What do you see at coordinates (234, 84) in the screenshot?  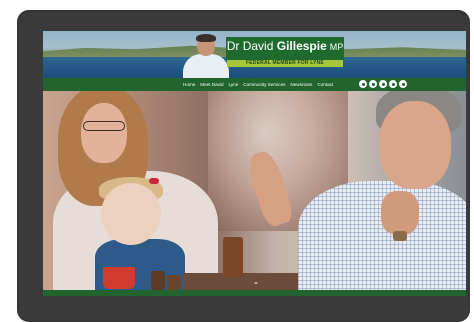 I see `nav-item-lyne: Lyne` at bounding box center [234, 84].